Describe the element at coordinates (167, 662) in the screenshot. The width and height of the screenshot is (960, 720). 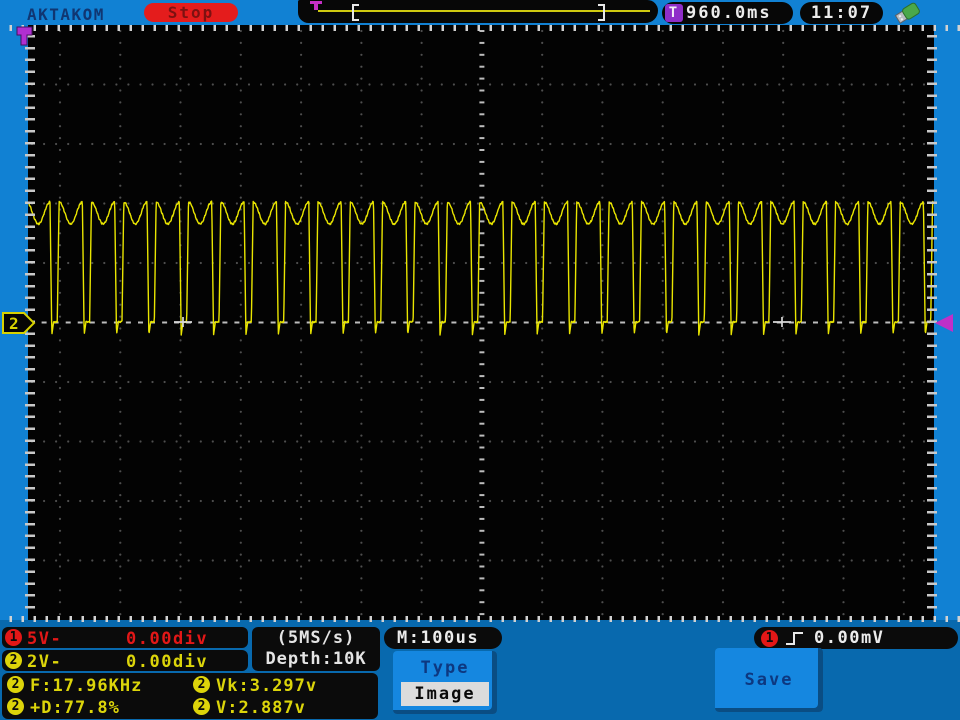
I see `channel2-offset: 0.00div` at that location.